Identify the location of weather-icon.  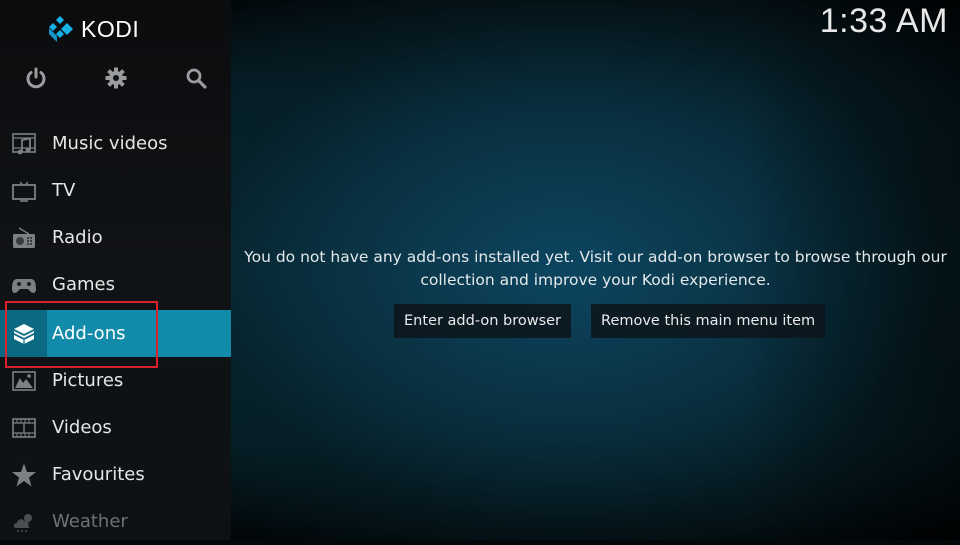
(22, 522).